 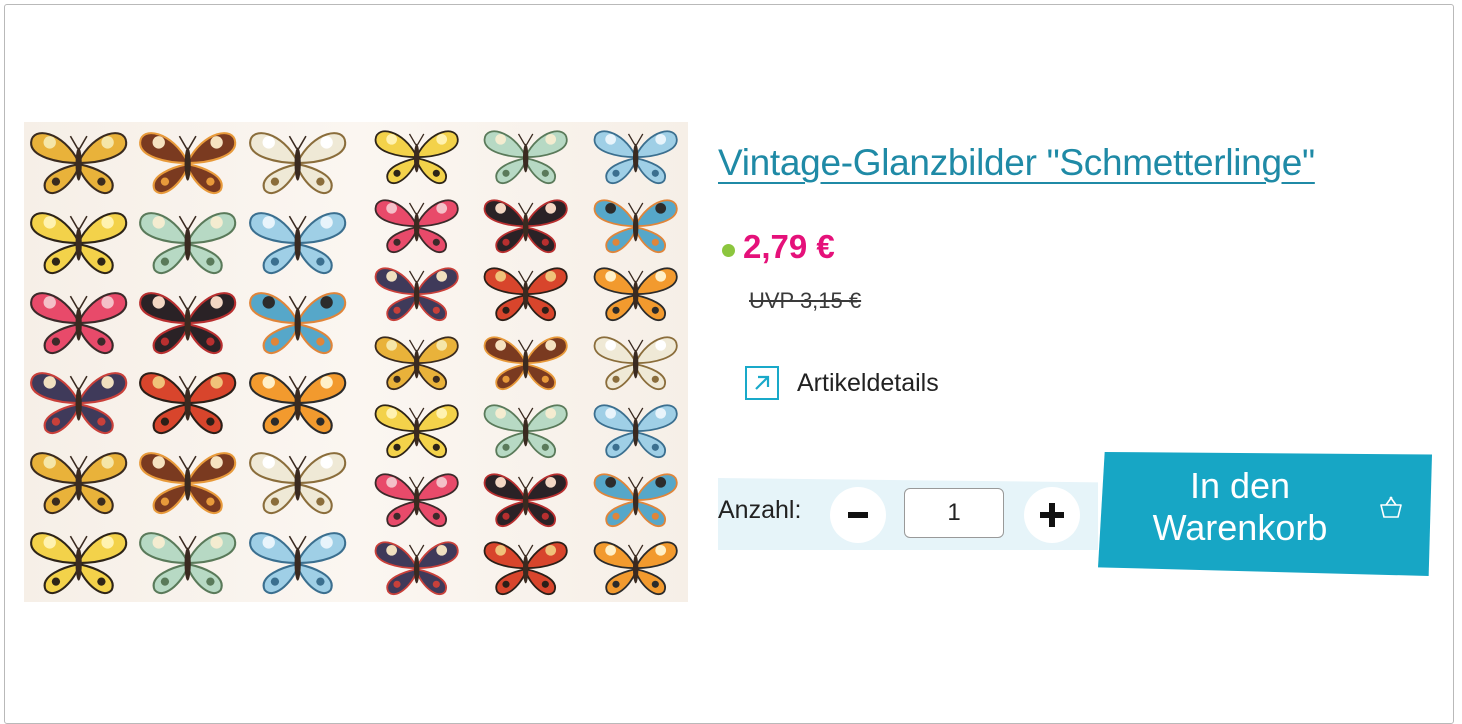 I want to click on details-link: Artikeldetails, so click(x=842, y=383).